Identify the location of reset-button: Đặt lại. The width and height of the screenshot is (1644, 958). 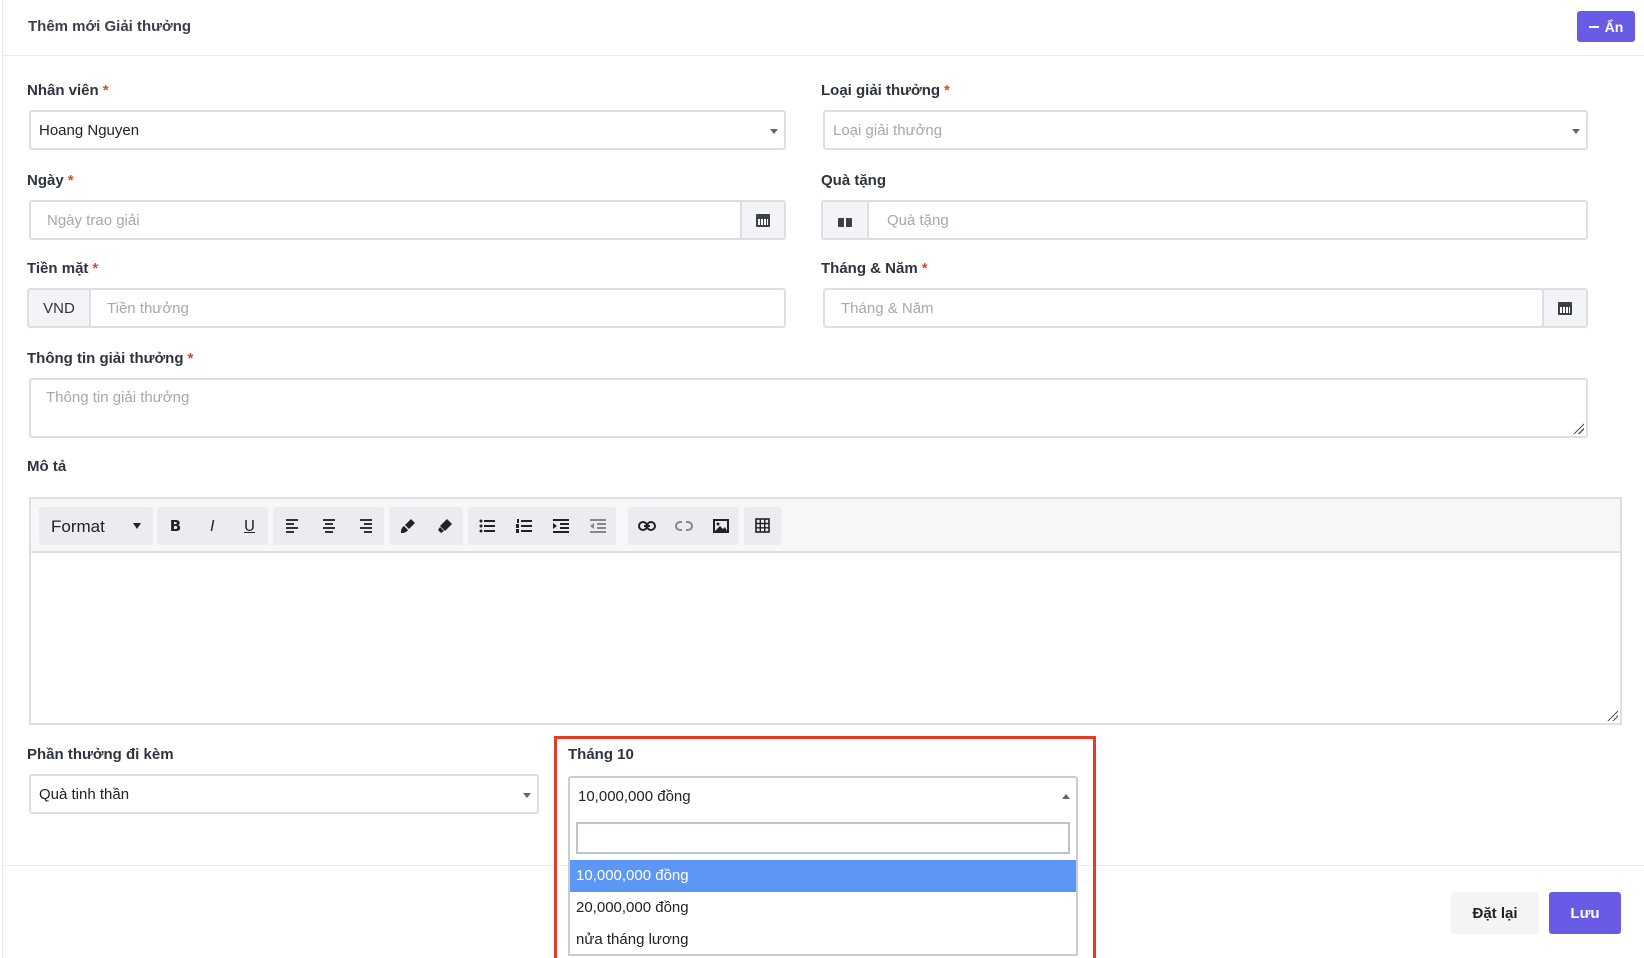
(1495, 913).